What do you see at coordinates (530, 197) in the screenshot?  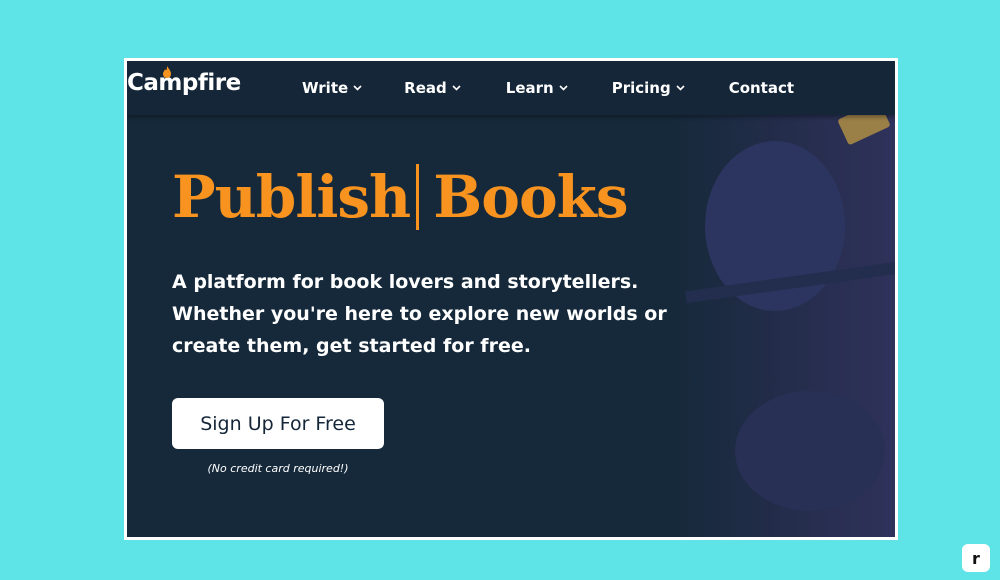 I see `hero-title-word-2: Books` at bounding box center [530, 197].